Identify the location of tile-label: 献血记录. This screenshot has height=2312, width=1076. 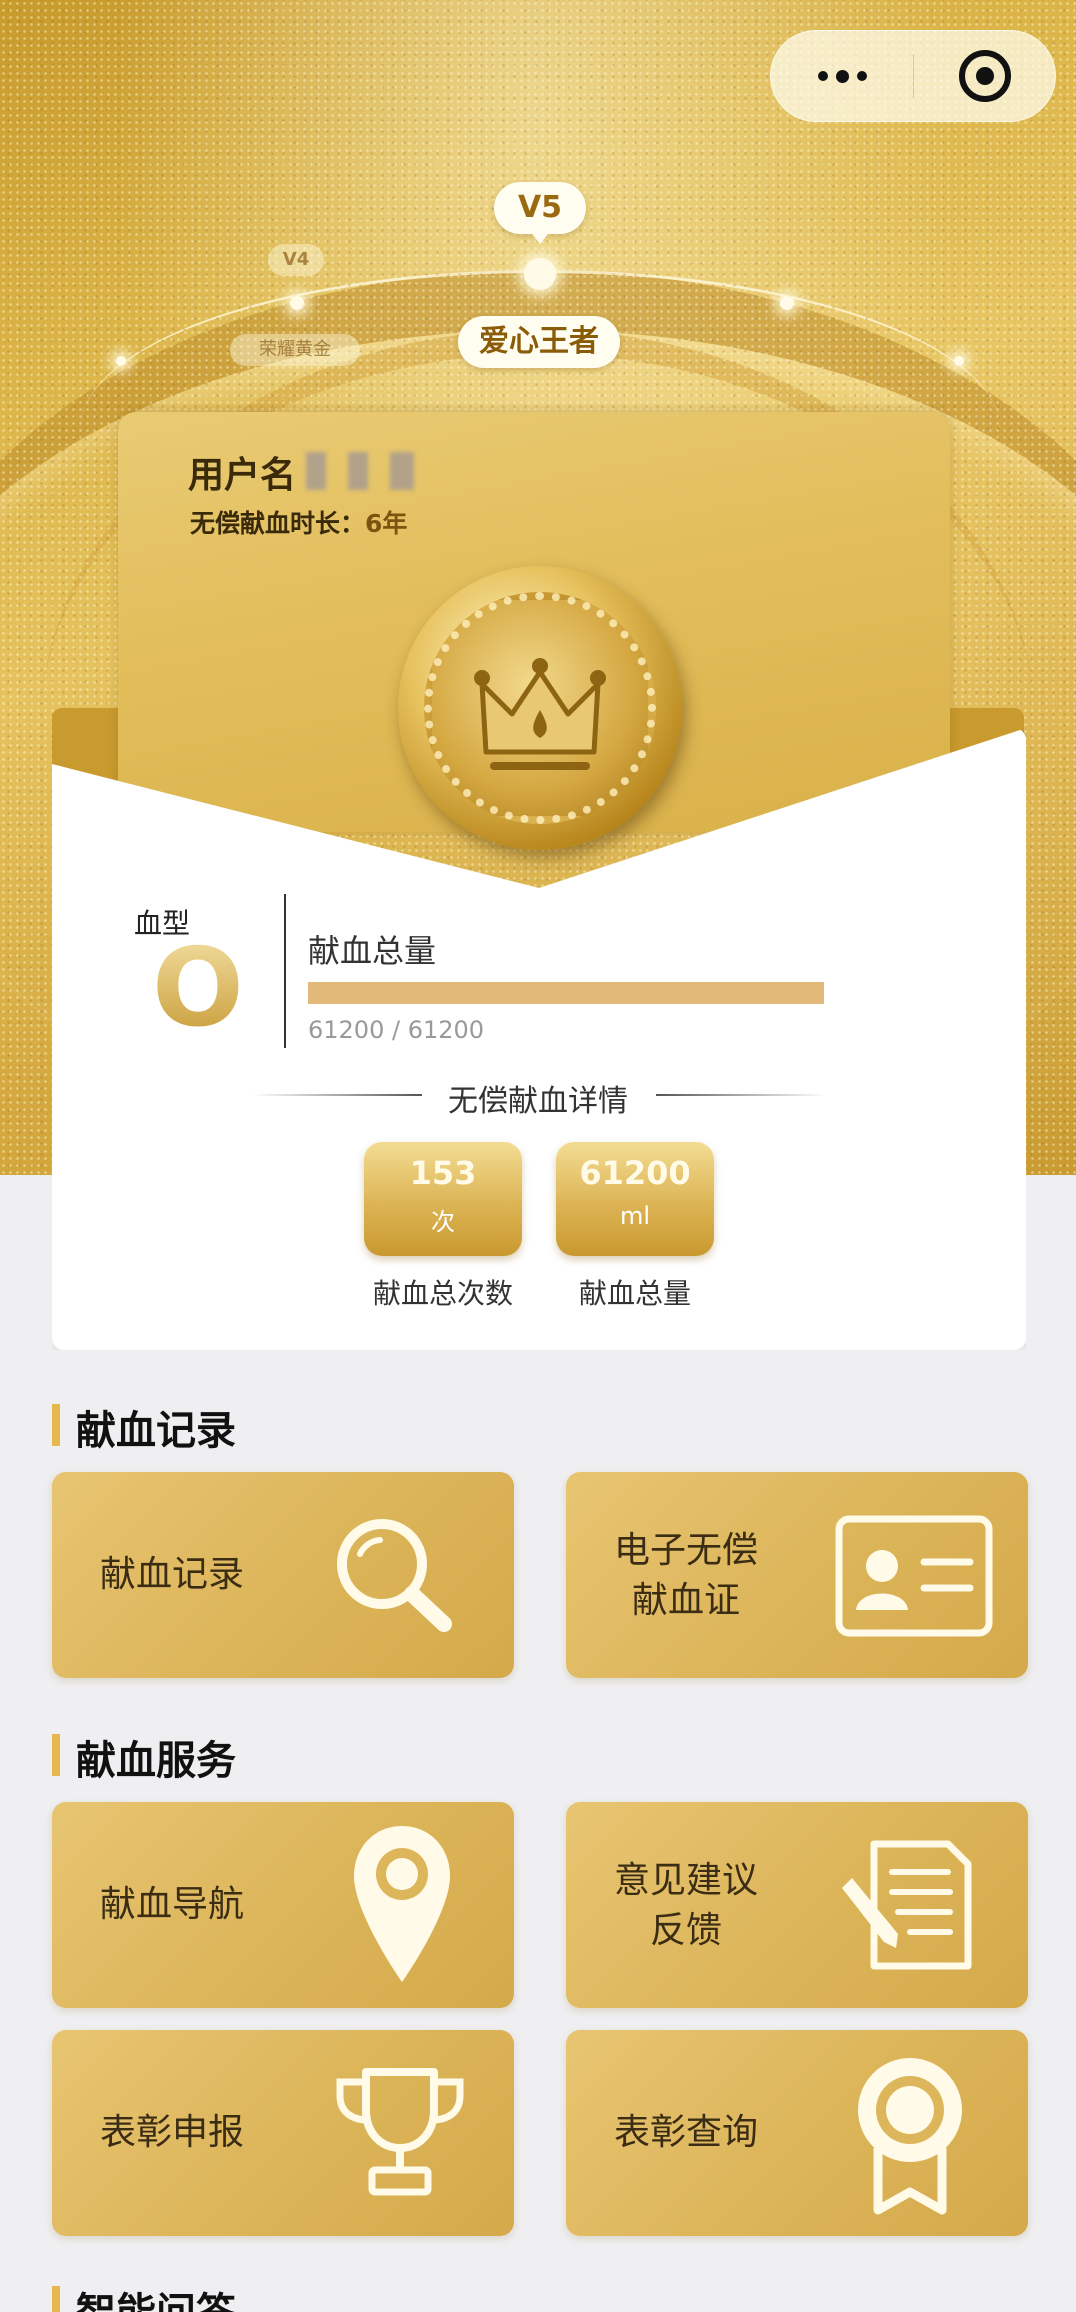
(171, 1574).